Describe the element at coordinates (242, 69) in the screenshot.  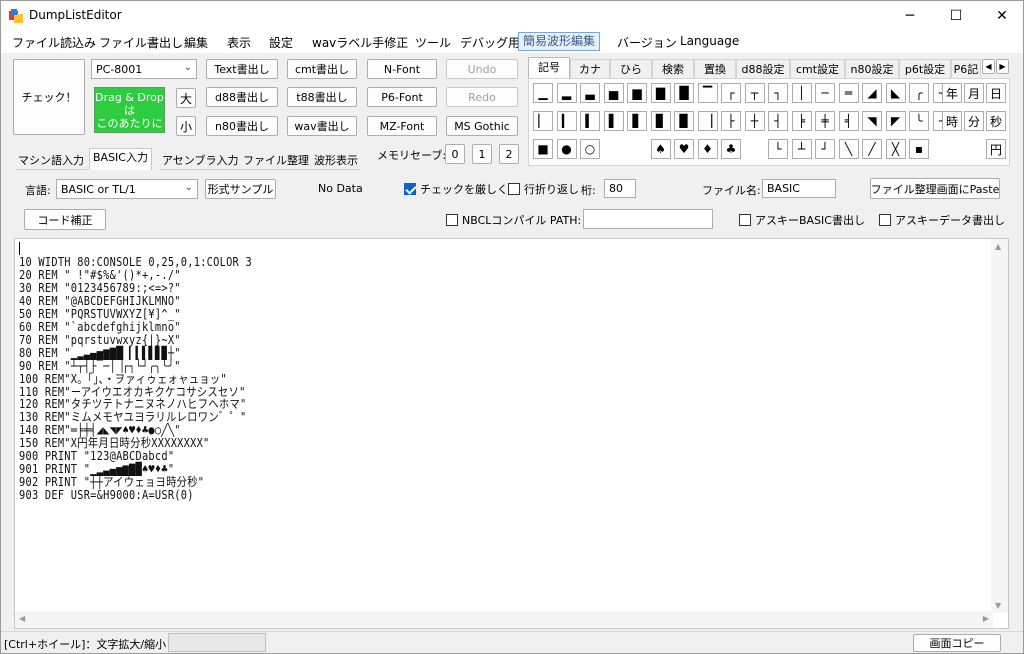
I see `text-export-button: Text書出し` at that location.